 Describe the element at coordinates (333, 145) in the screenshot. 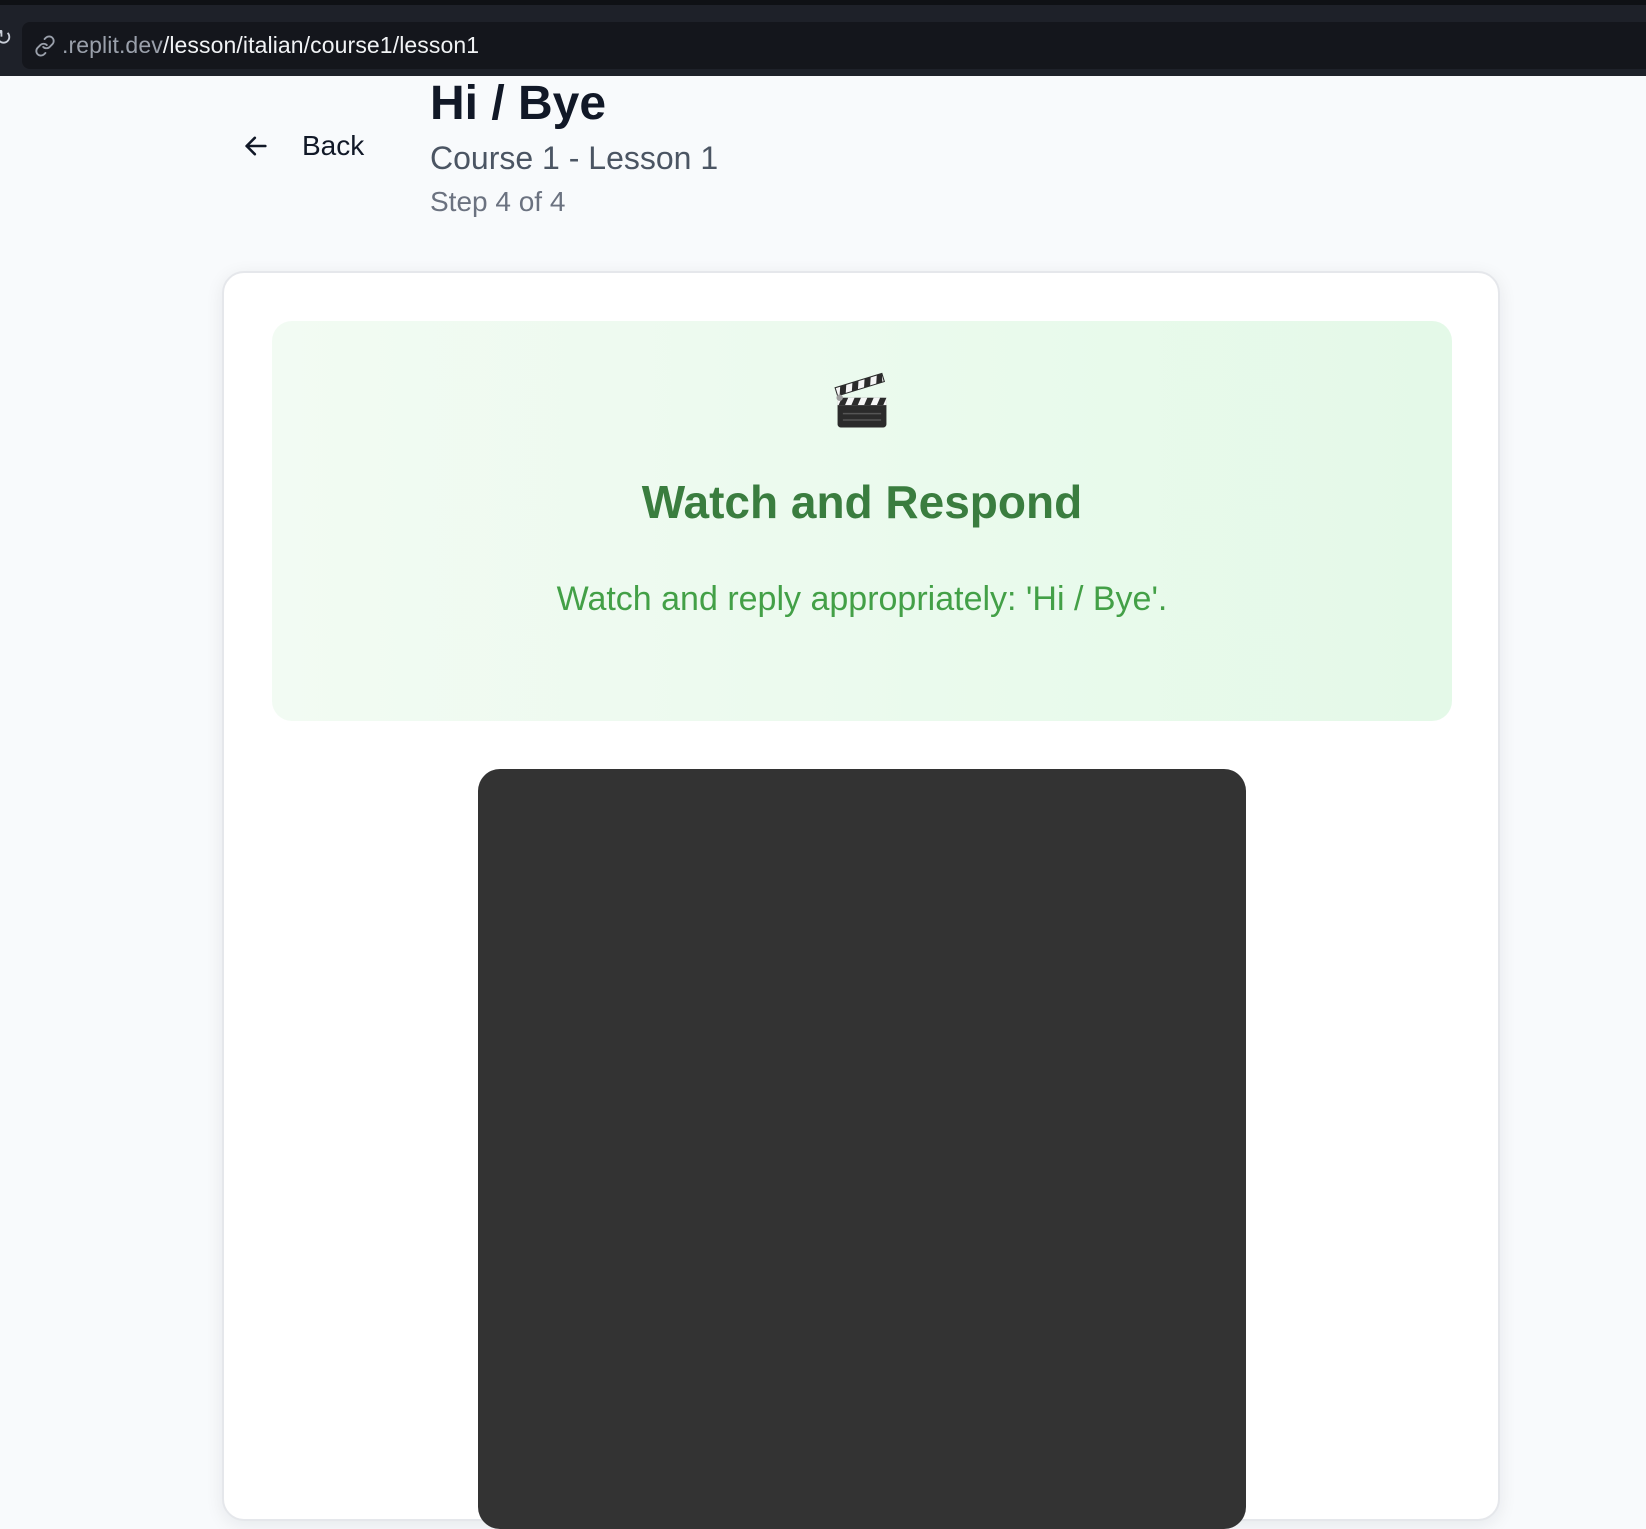

I see `back-button-label: Back` at that location.